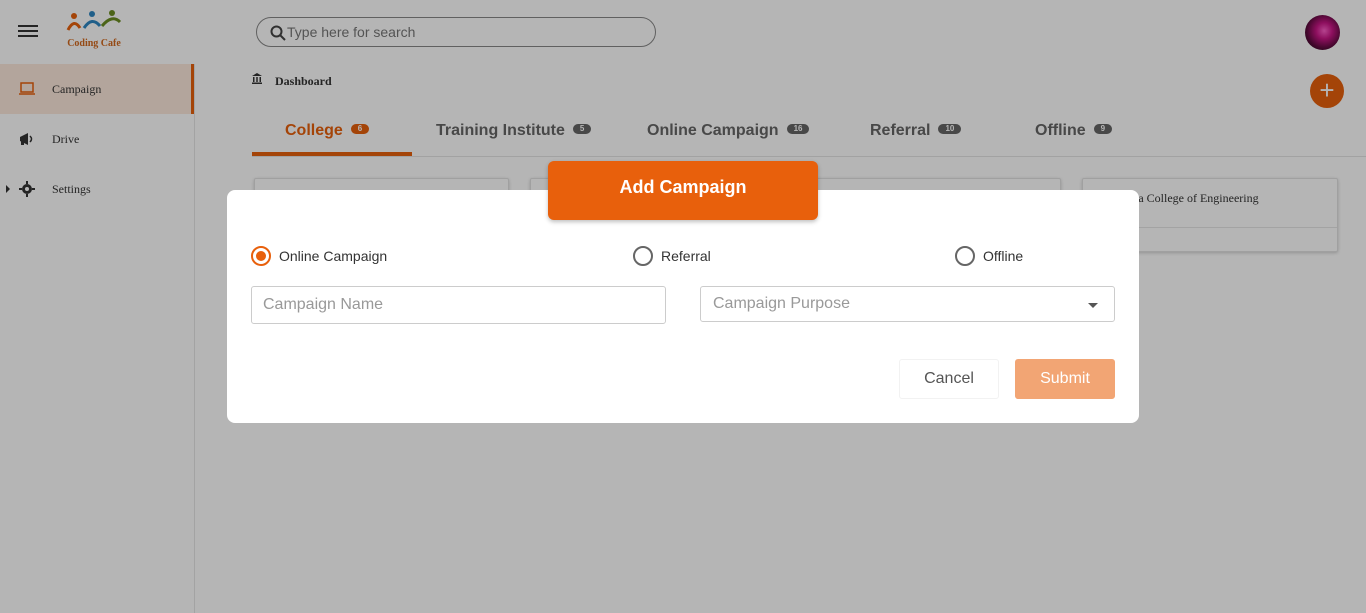 Image resolution: width=1366 pixels, height=613 pixels. Describe the element at coordinates (683, 190) in the screenshot. I see `dialog-title: Add Campaign` at that location.